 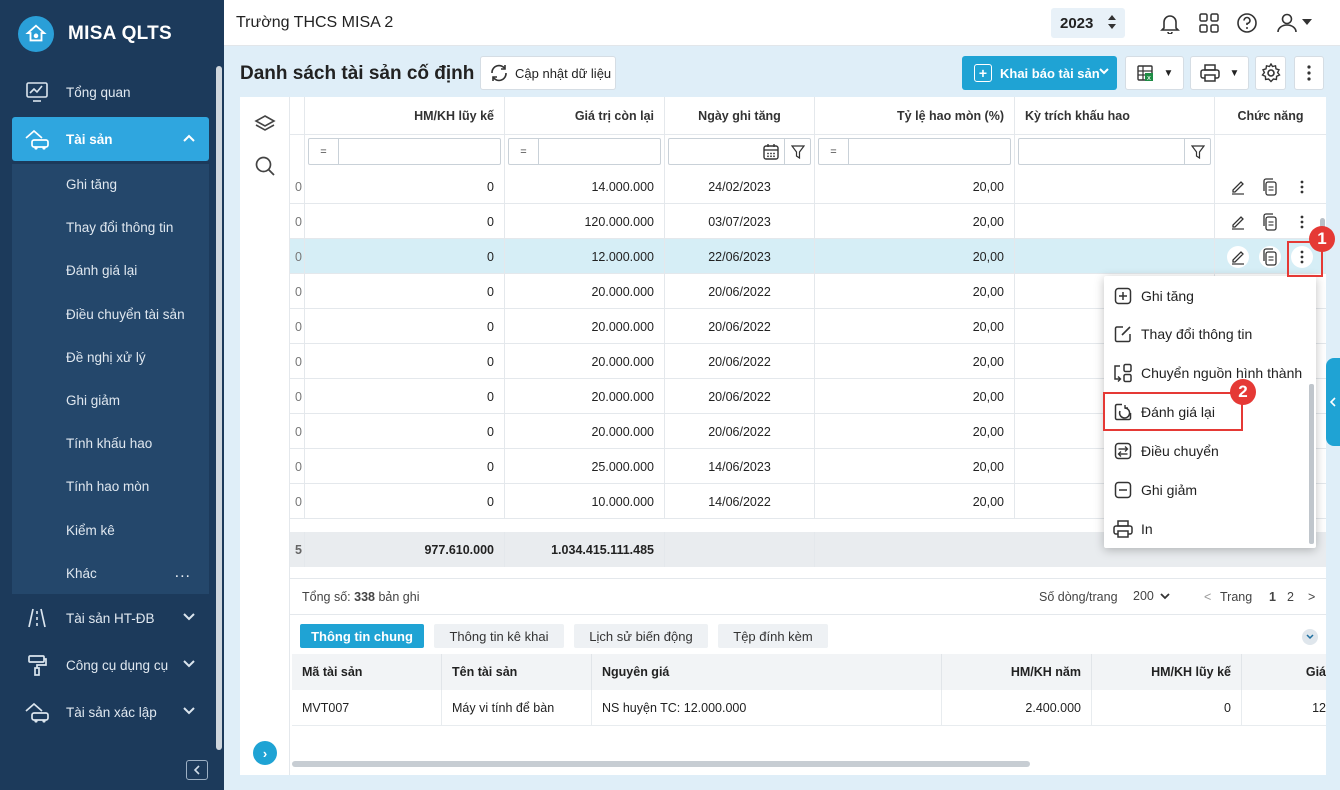 What do you see at coordinates (265, 124) in the screenshot?
I see `layers-icon` at bounding box center [265, 124].